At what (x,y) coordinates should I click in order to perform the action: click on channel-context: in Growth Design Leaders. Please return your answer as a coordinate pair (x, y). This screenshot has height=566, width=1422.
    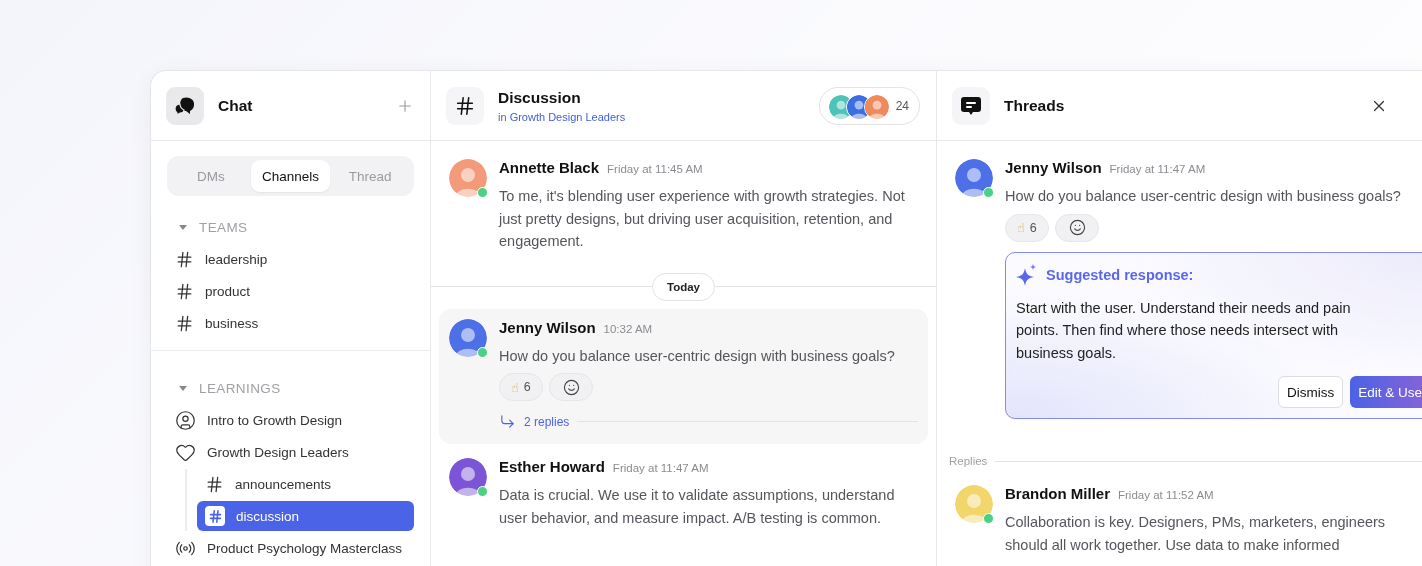
    Looking at the image, I should click on (562, 116).